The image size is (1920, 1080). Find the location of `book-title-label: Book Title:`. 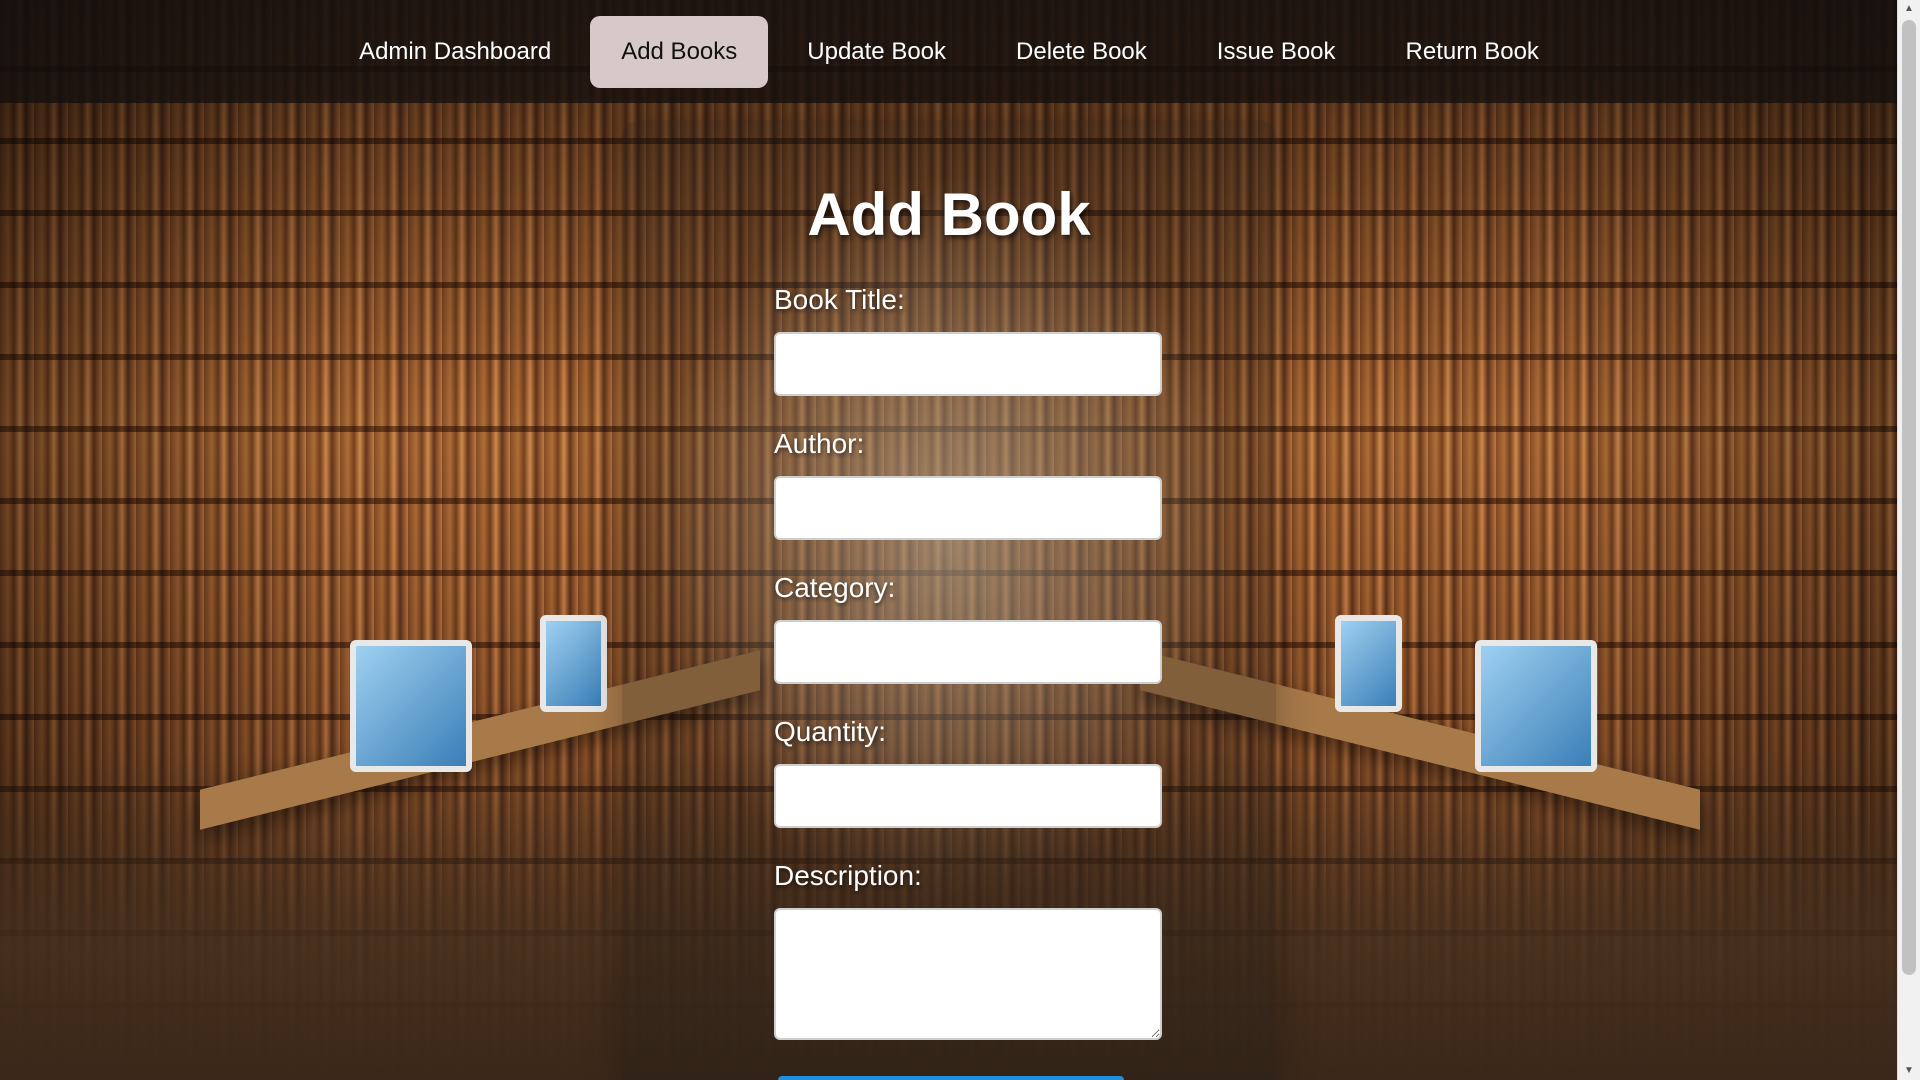

book-title-label: Book Title: is located at coordinates (839, 299).